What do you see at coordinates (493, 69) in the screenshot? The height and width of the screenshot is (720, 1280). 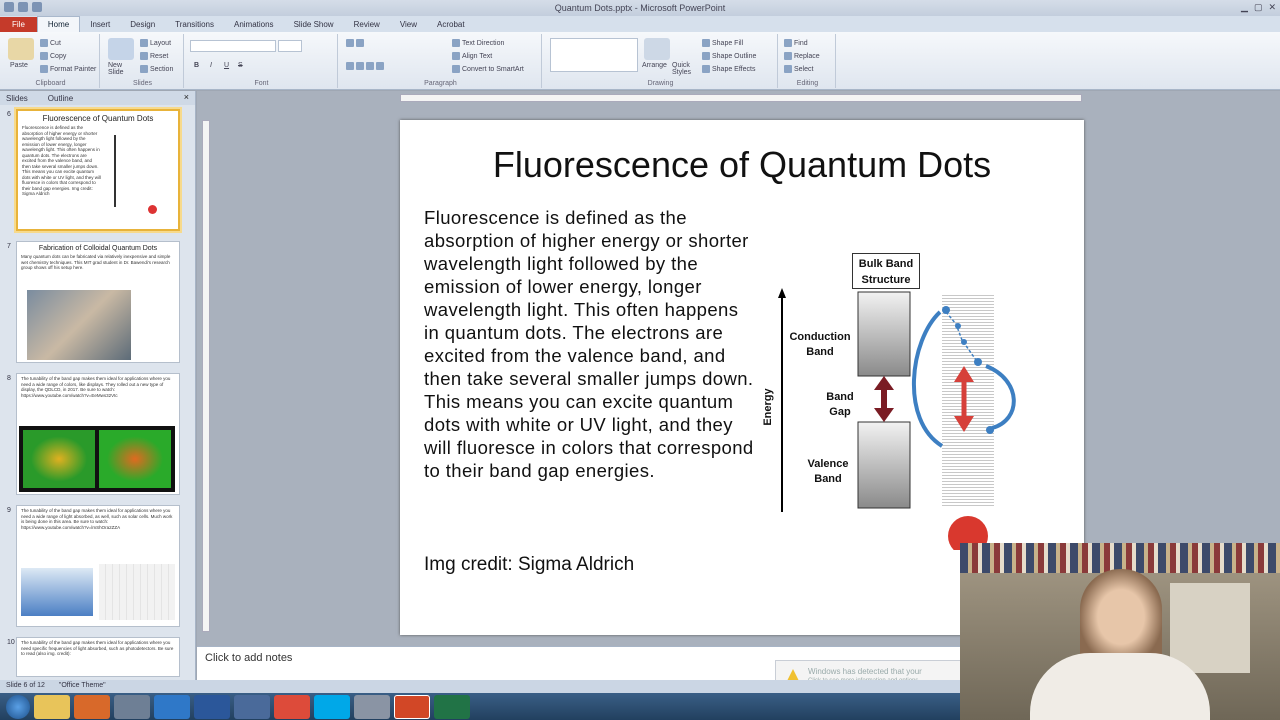 I see `convert-smartart-label: Convert to SmartArt` at bounding box center [493, 69].